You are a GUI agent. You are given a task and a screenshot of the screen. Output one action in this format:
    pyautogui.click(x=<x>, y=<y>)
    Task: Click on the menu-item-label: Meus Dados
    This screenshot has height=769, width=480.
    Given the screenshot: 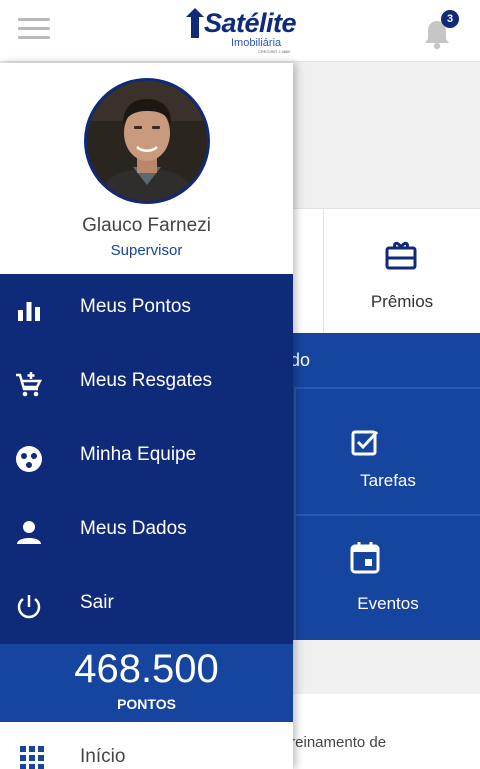 What is the action you would take?
    pyautogui.click(x=133, y=528)
    